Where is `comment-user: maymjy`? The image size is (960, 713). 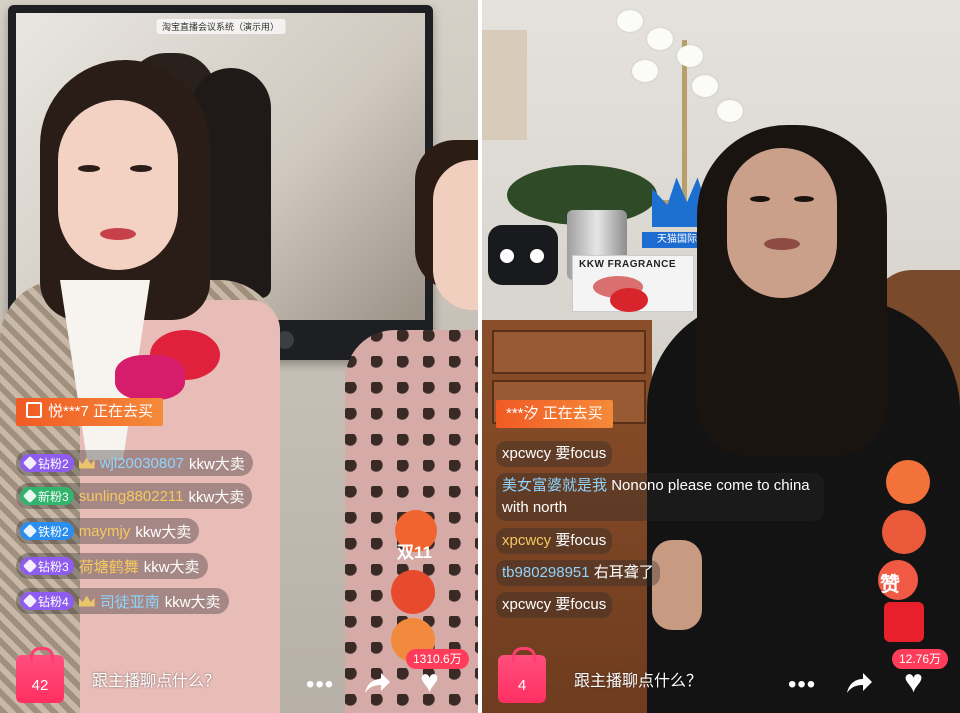 comment-user: maymjy is located at coordinates (105, 531).